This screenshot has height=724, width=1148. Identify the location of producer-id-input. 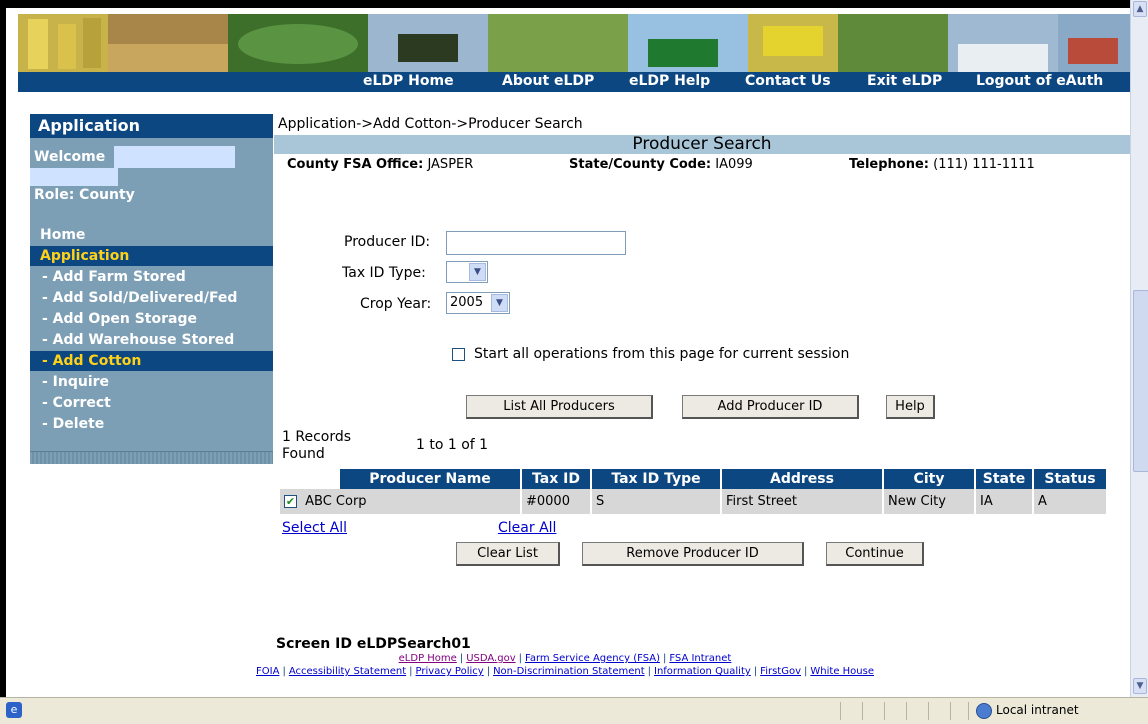
(536, 243).